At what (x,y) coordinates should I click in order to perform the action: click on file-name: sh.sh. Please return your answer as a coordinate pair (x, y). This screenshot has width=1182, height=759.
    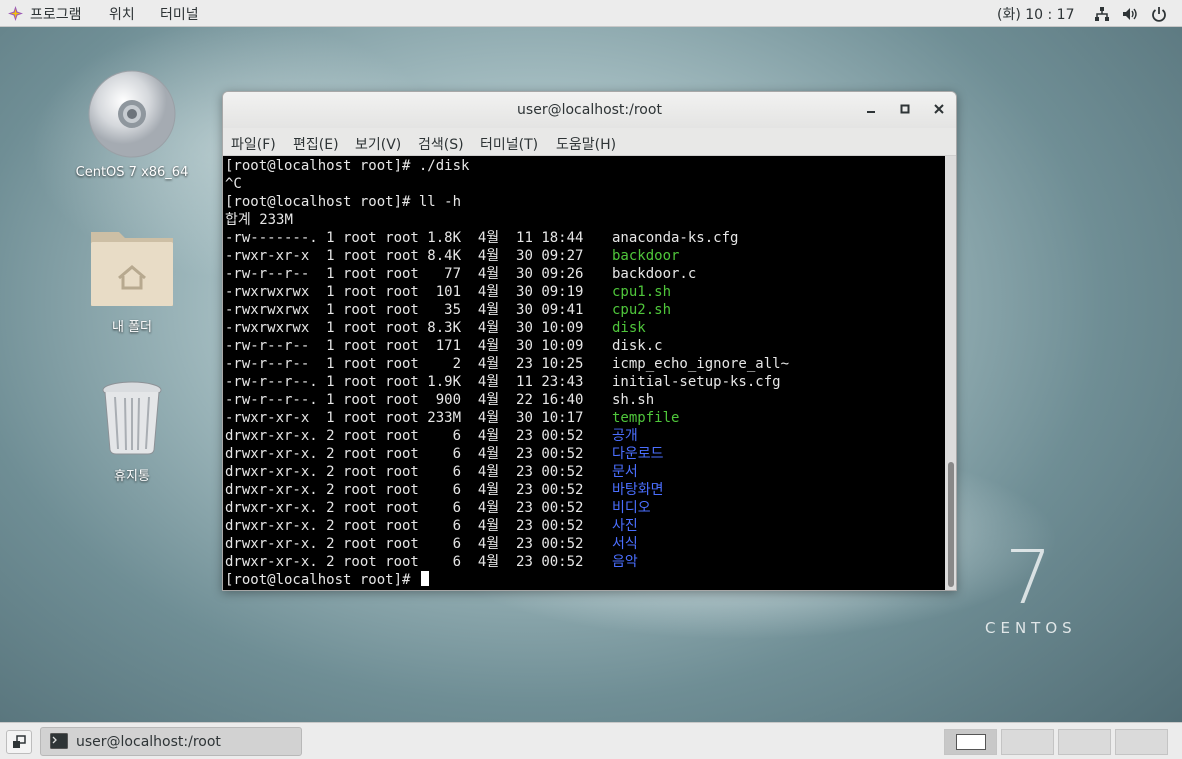
    Looking at the image, I should click on (633, 400).